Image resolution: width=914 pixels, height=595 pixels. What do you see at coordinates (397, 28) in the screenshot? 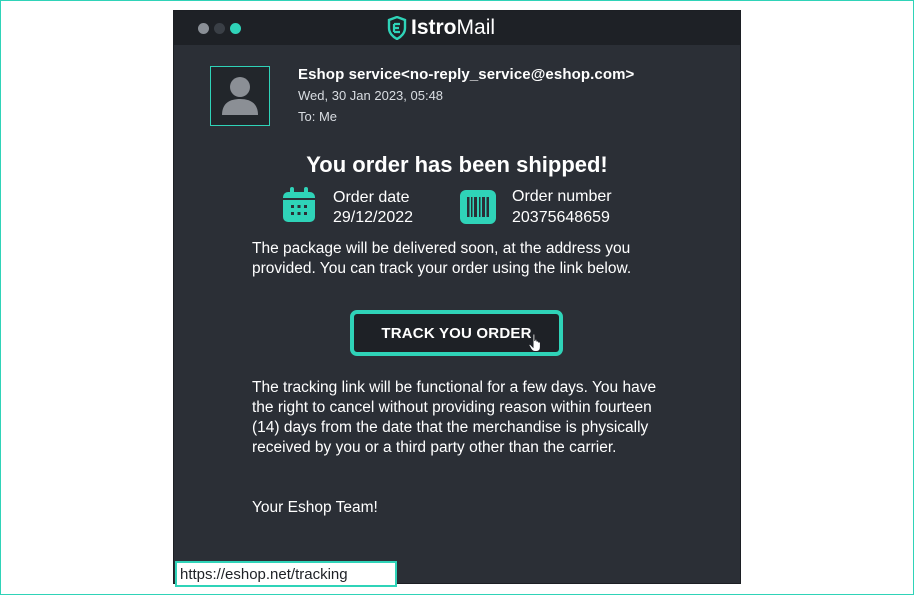
I see `shield-logo-icon` at bounding box center [397, 28].